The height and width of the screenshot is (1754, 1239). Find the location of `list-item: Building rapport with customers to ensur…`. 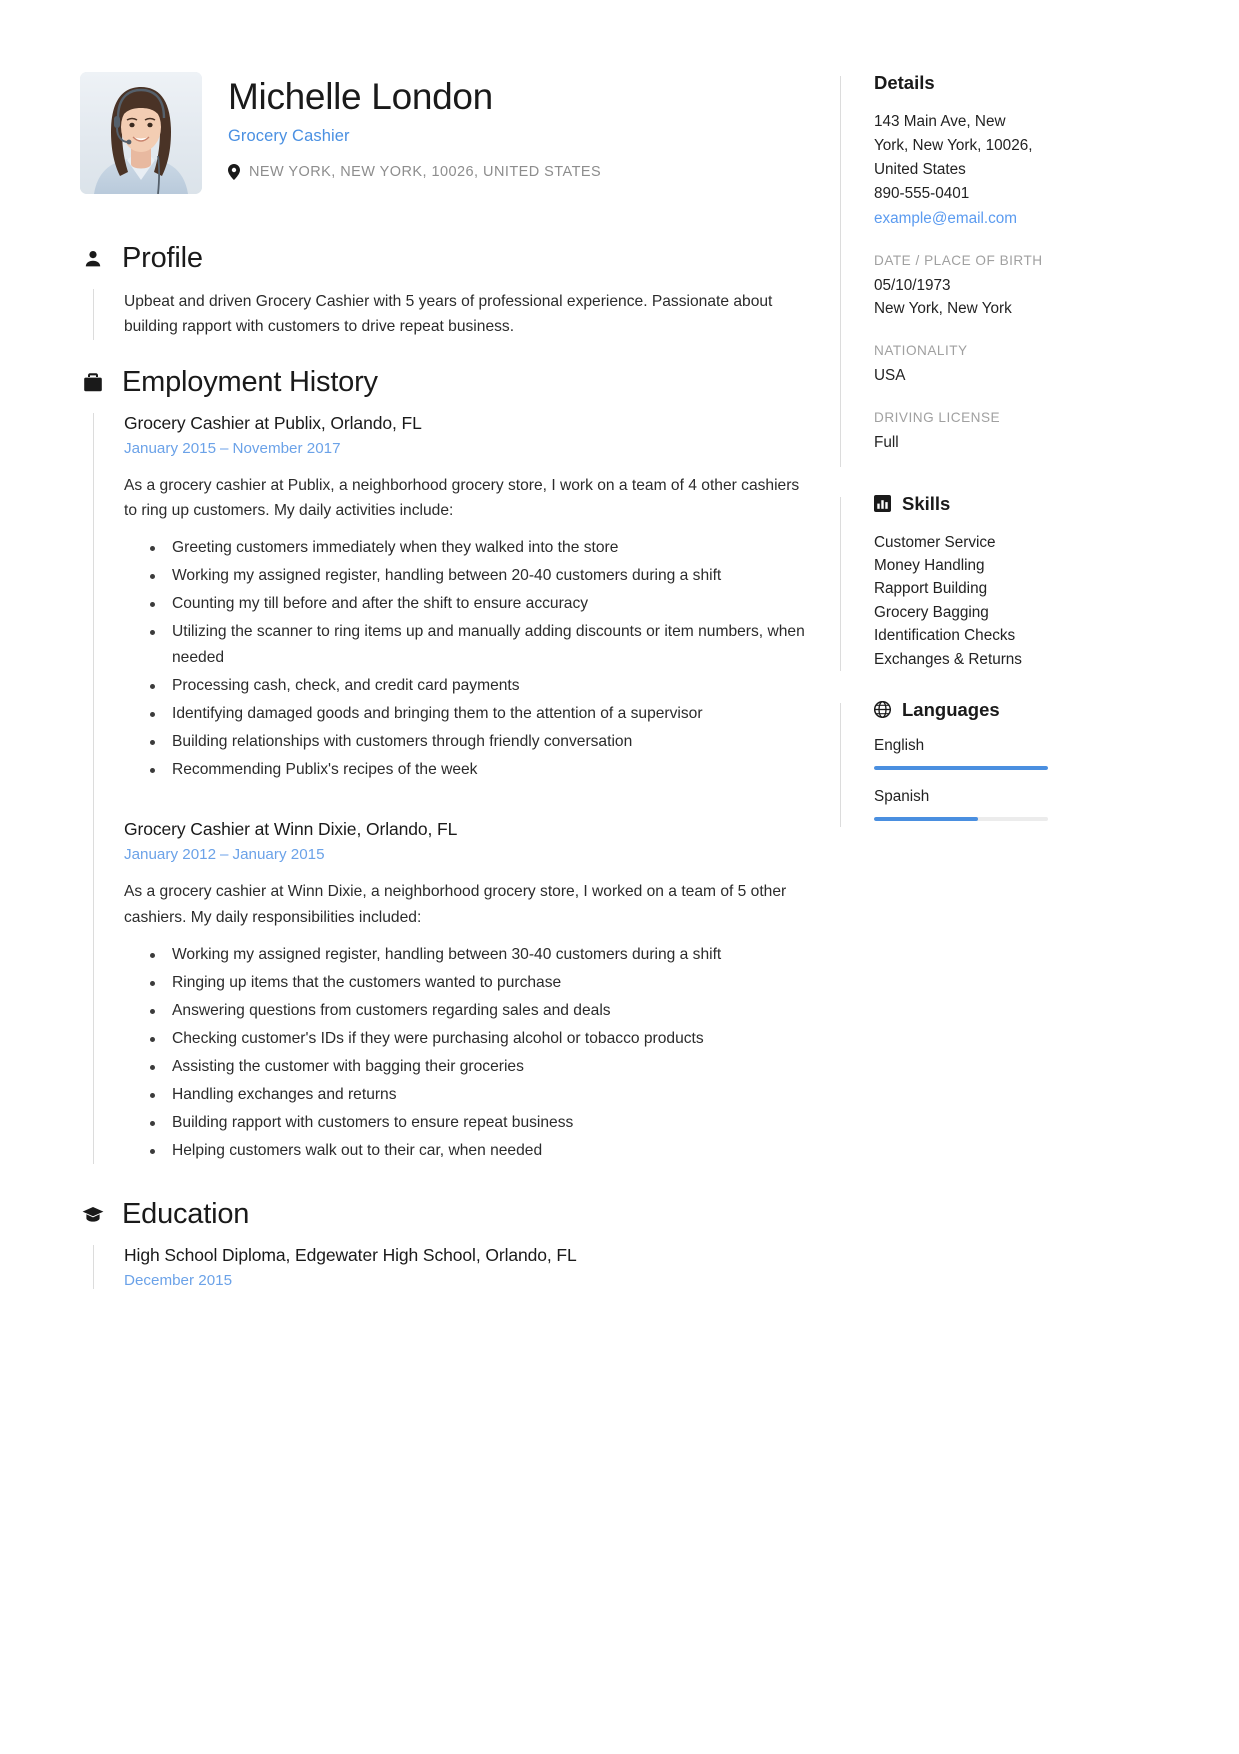

list-item: Building rapport with customers to ensur… is located at coordinates (482, 1123).